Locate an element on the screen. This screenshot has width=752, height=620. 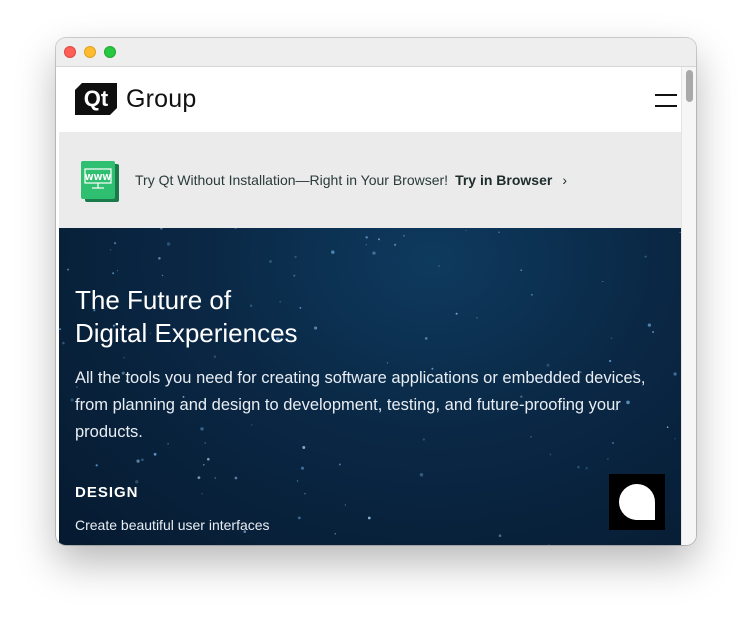
scrollbar-thumb is located at coordinates (689, 86).